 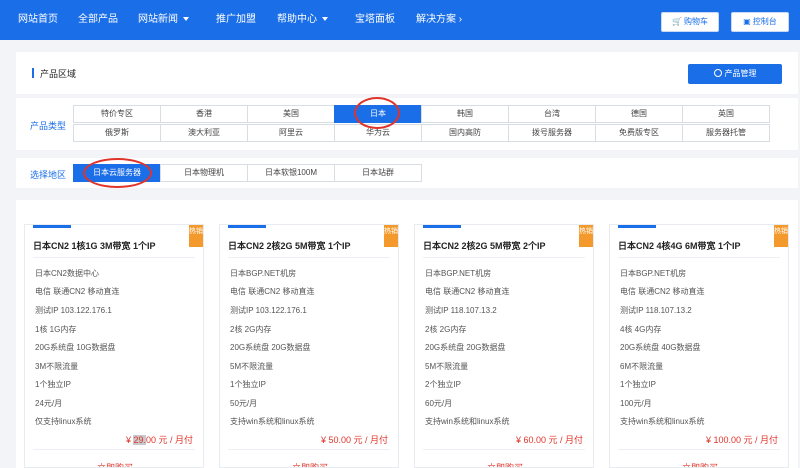 I want to click on nav-bt-panel: 宝塔面板, so click(x=375, y=20).